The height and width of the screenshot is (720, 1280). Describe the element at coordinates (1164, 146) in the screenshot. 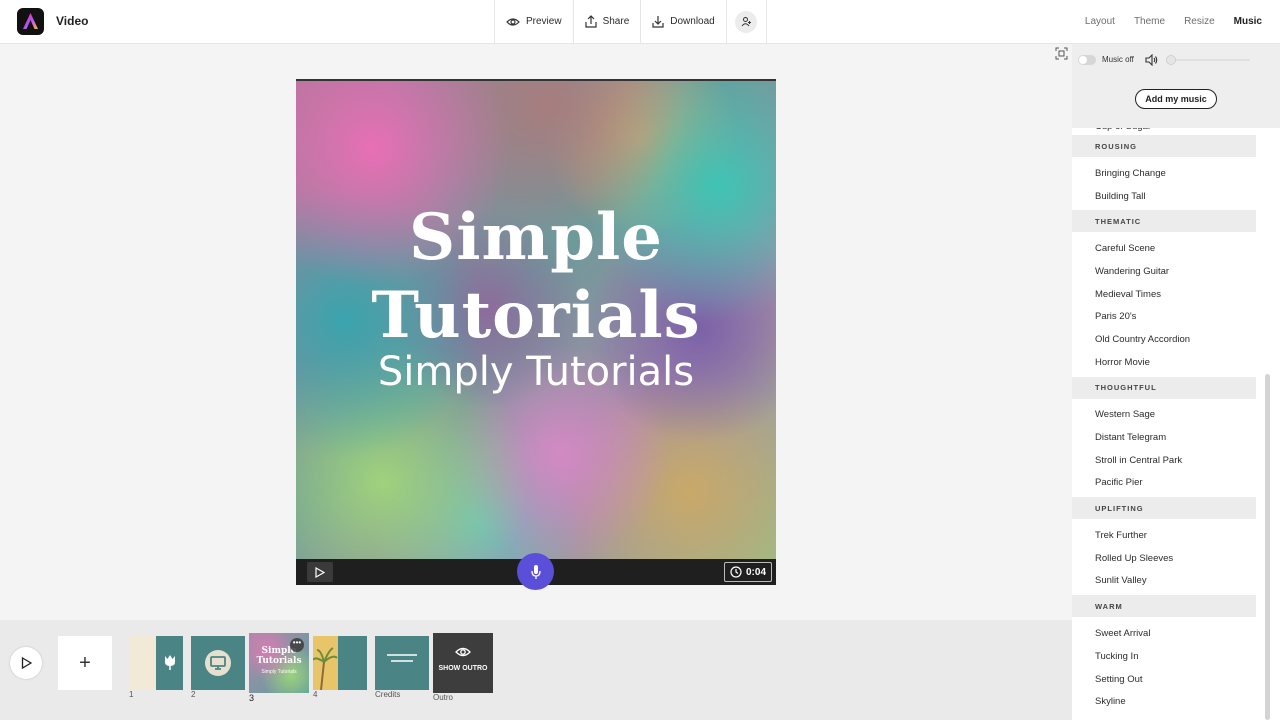

I see `music-category-header: ROUSING` at that location.